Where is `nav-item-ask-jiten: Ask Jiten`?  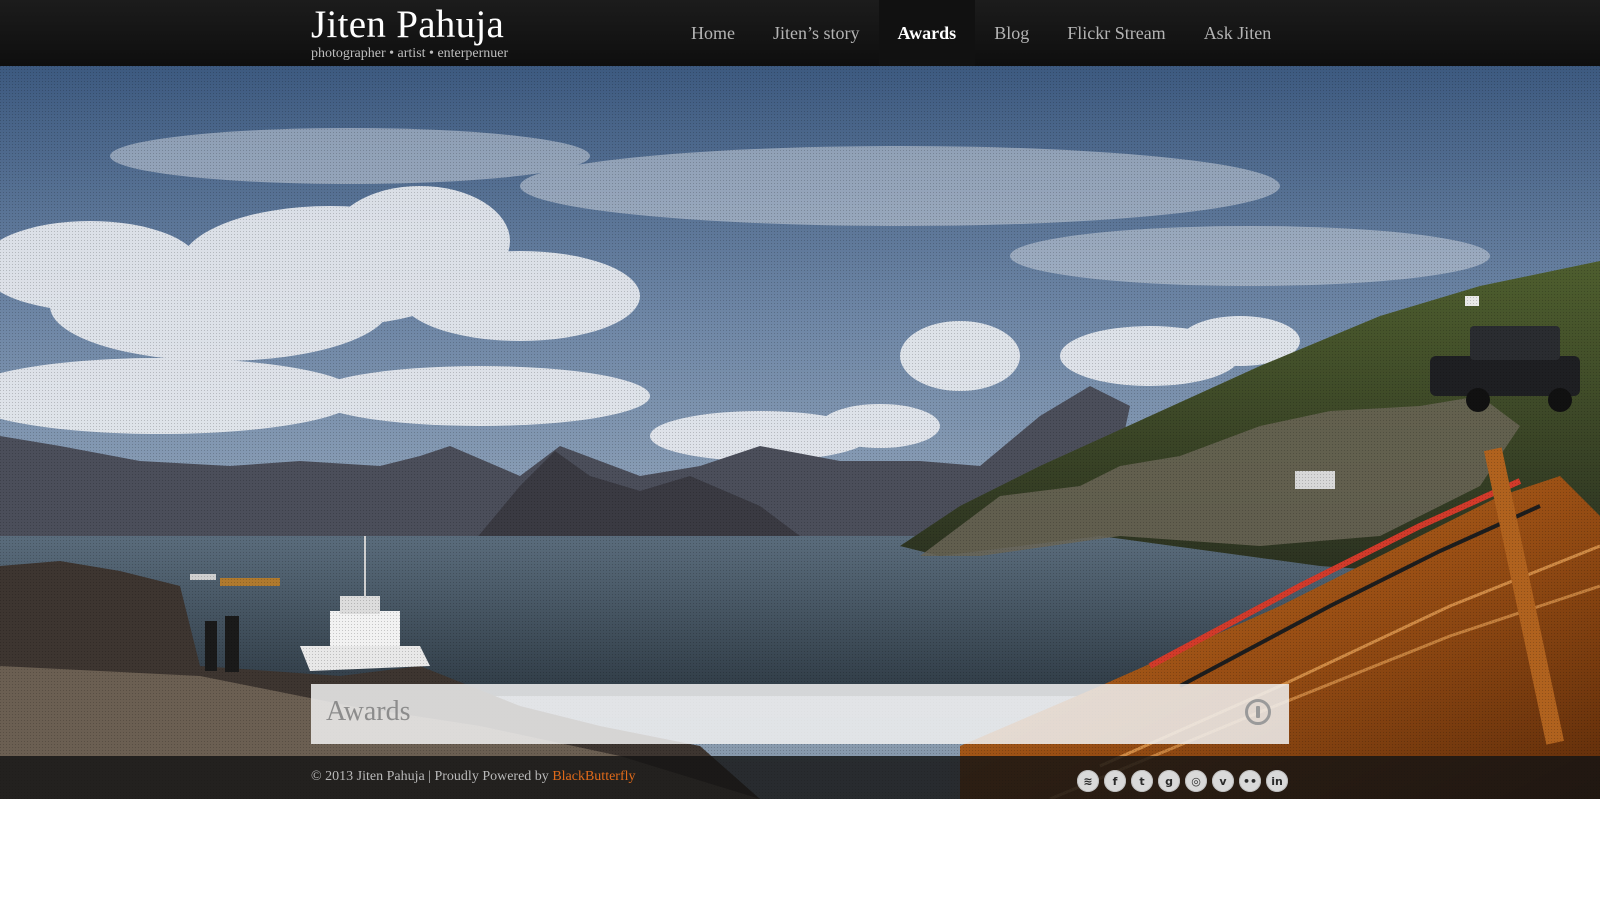 nav-item-ask-jiten: Ask Jiten is located at coordinates (1238, 33).